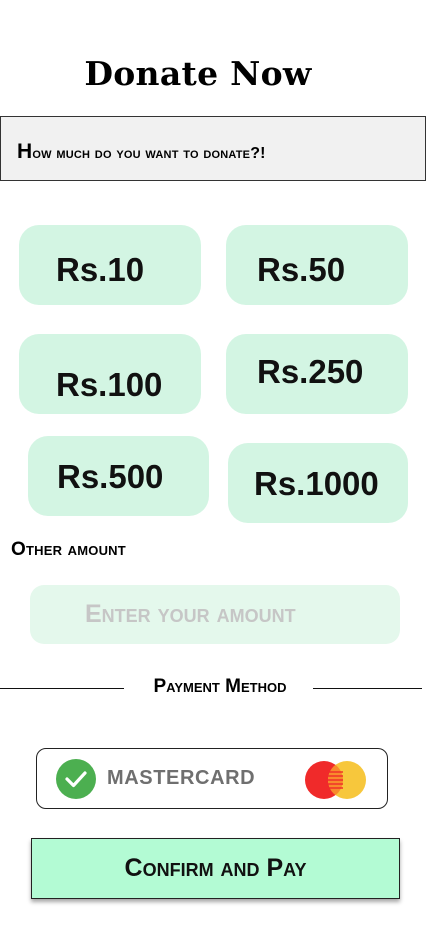  I want to click on payment-method-label: Payment Method, so click(220, 686).